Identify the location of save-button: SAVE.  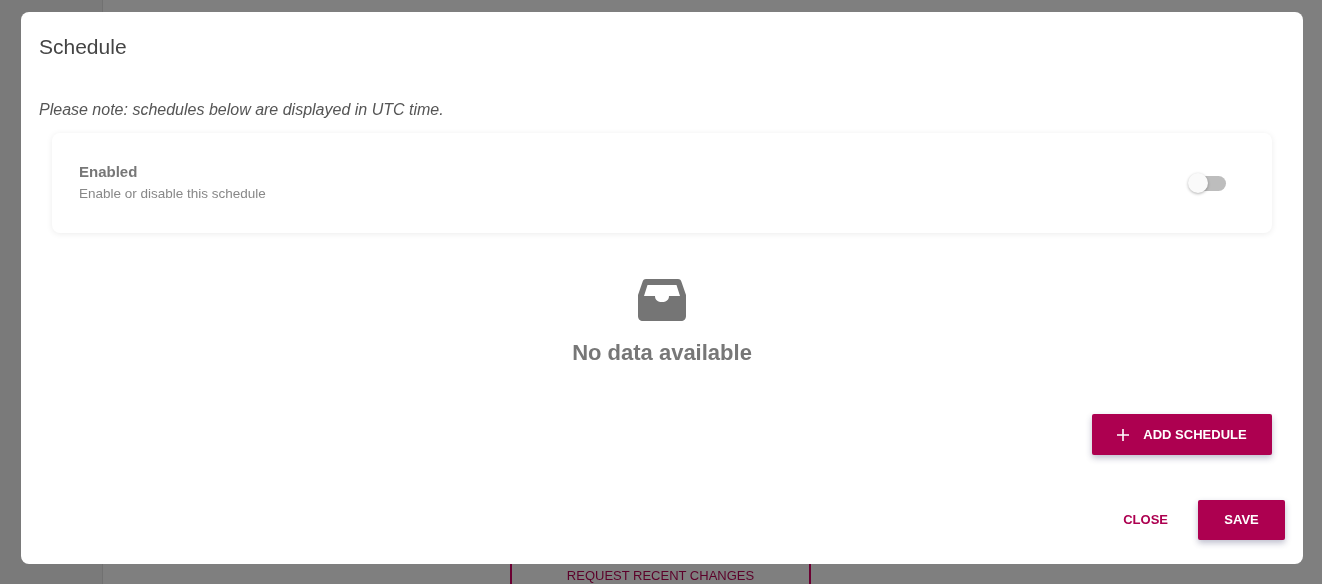
(1241, 520).